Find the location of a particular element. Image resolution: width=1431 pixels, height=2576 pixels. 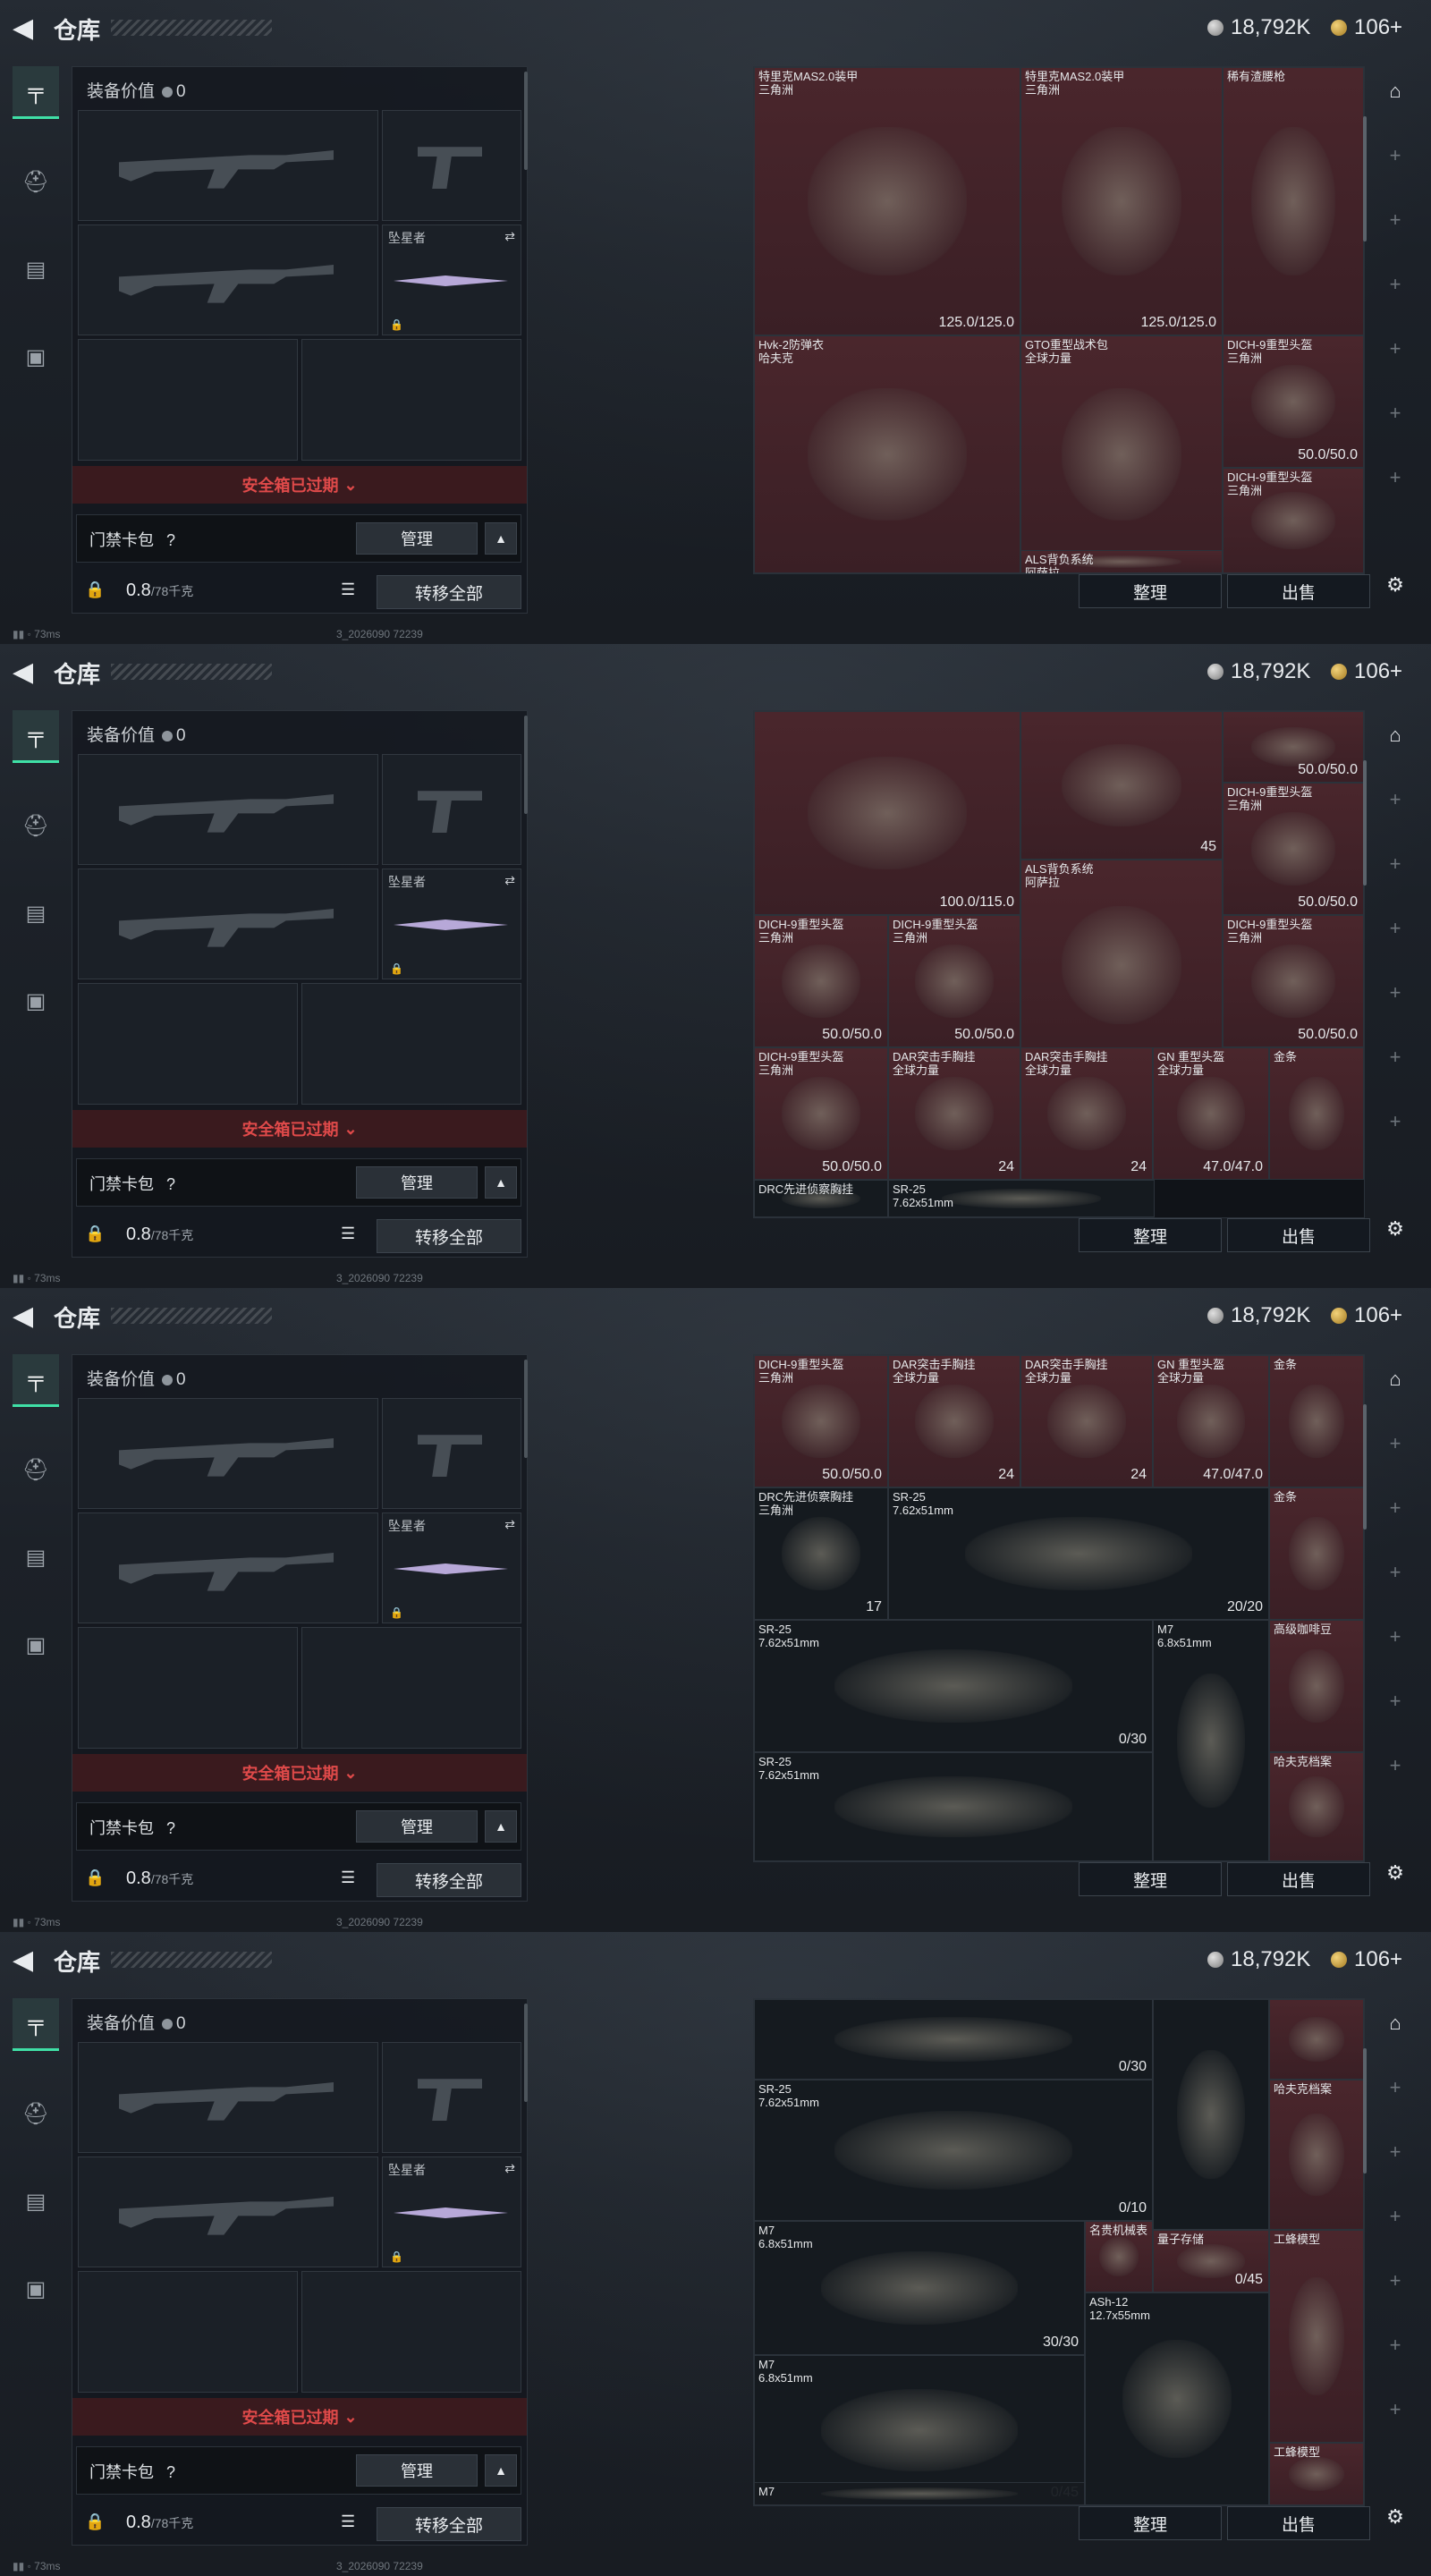

stash-item: 100.0/115.0 is located at coordinates (887, 813).